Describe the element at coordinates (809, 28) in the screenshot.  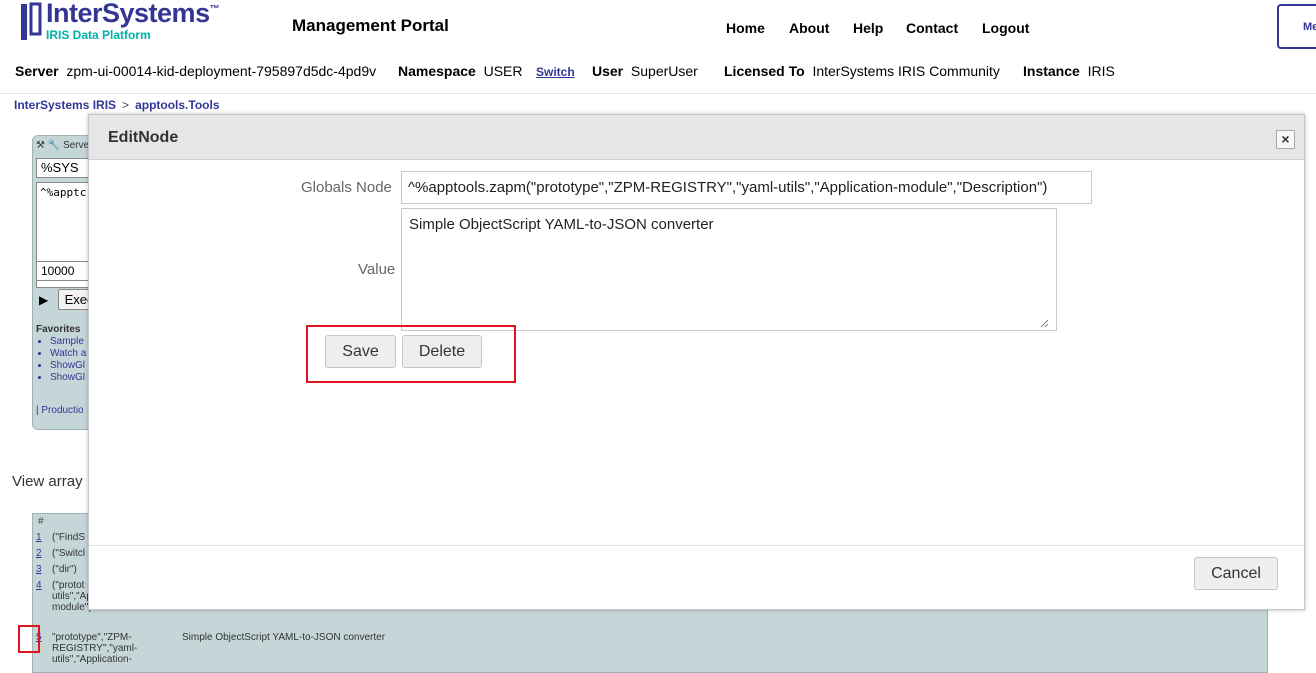
I see `nav-about: About` at that location.